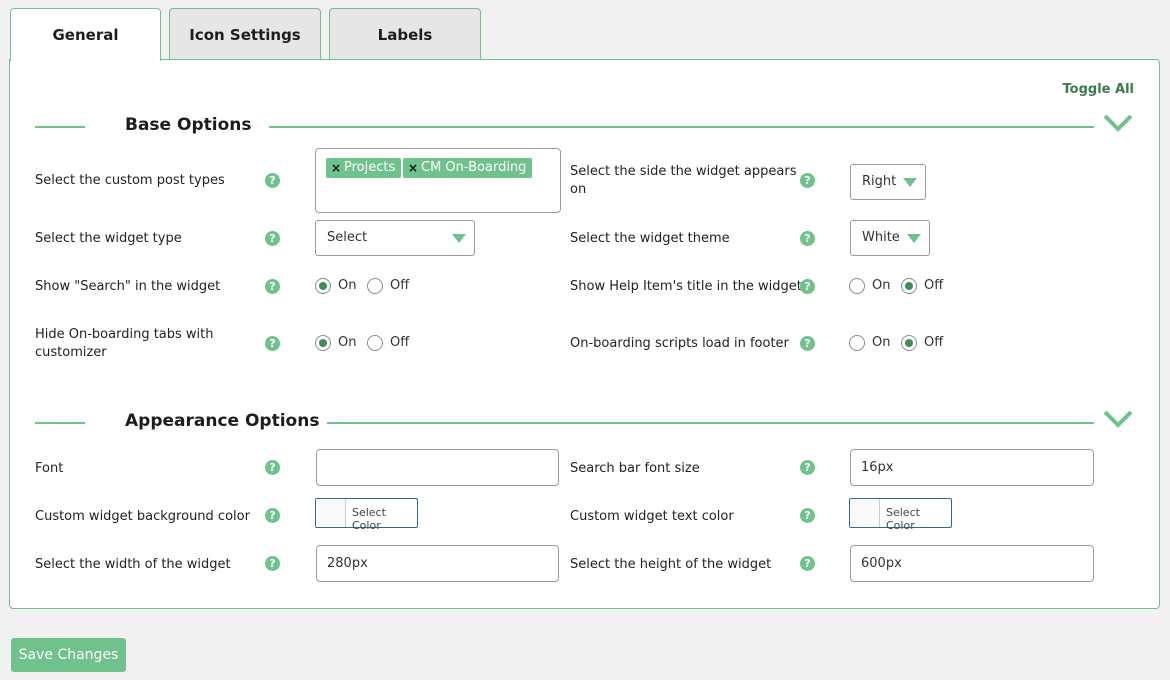  What do you see at coordinates (437, 563) in the screenshot?
I see `widget-width-input: 280px` at bounding box center [437, 563].